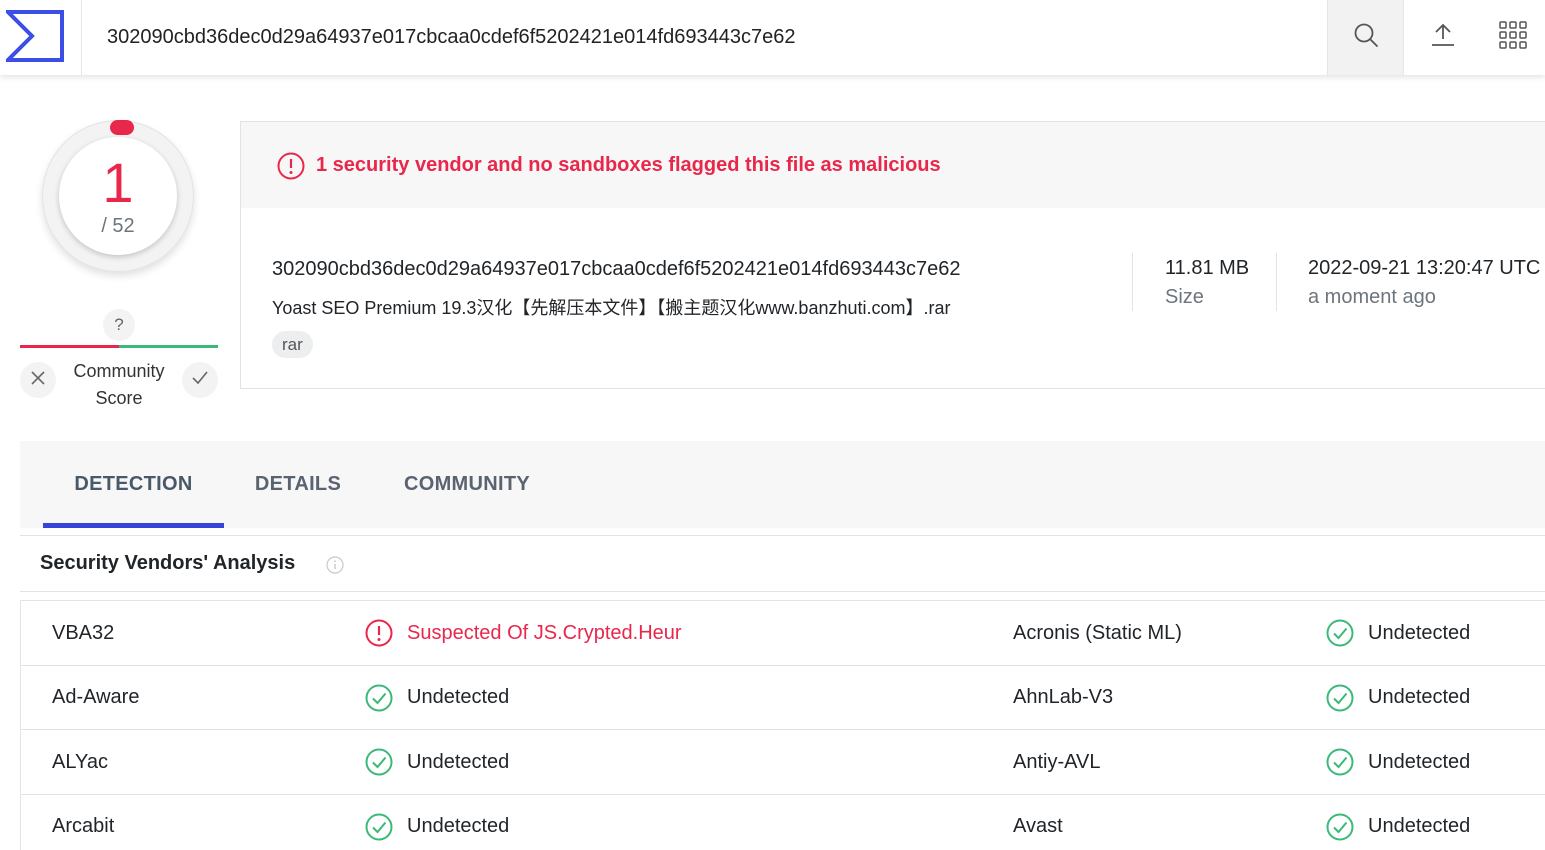  Describe the element at coordinates (119, 384) in the screenshot. I see `community-score-label: Community Score` at that location.